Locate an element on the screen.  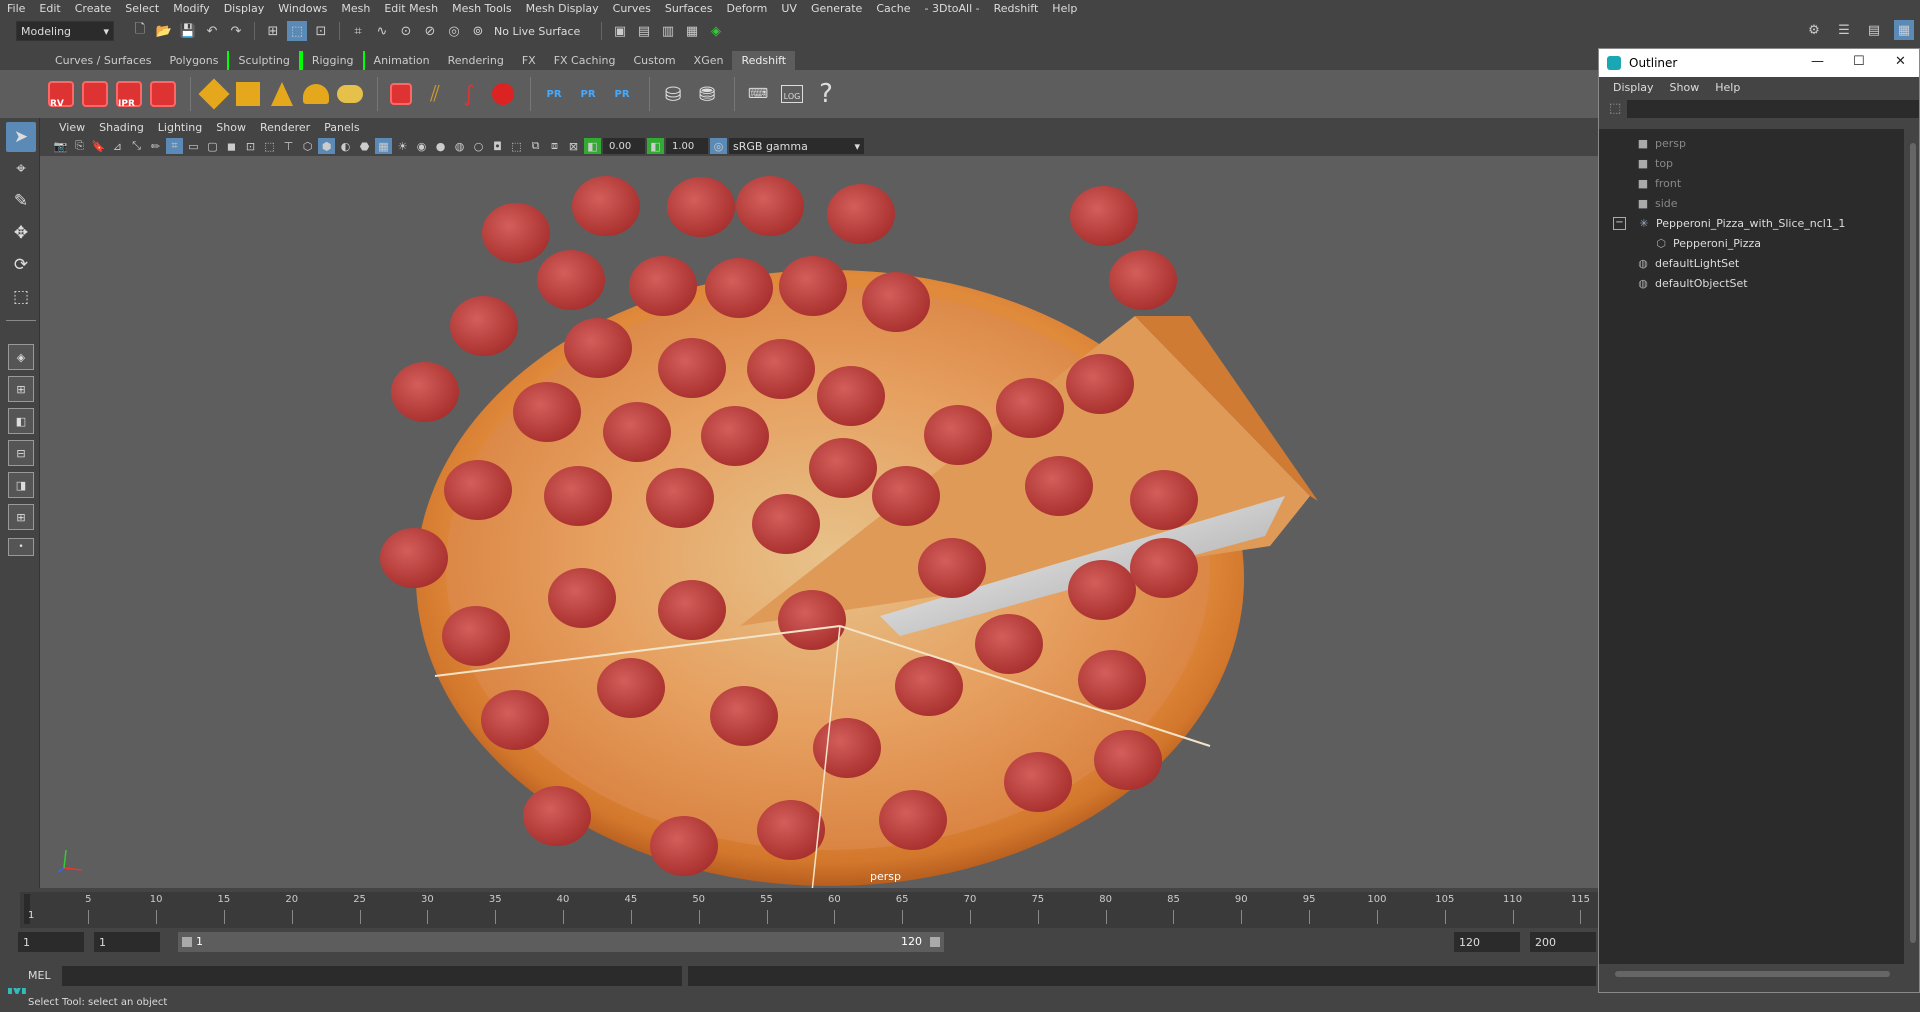
color-management-icon: ◎ is located at coordinates (718, 146).